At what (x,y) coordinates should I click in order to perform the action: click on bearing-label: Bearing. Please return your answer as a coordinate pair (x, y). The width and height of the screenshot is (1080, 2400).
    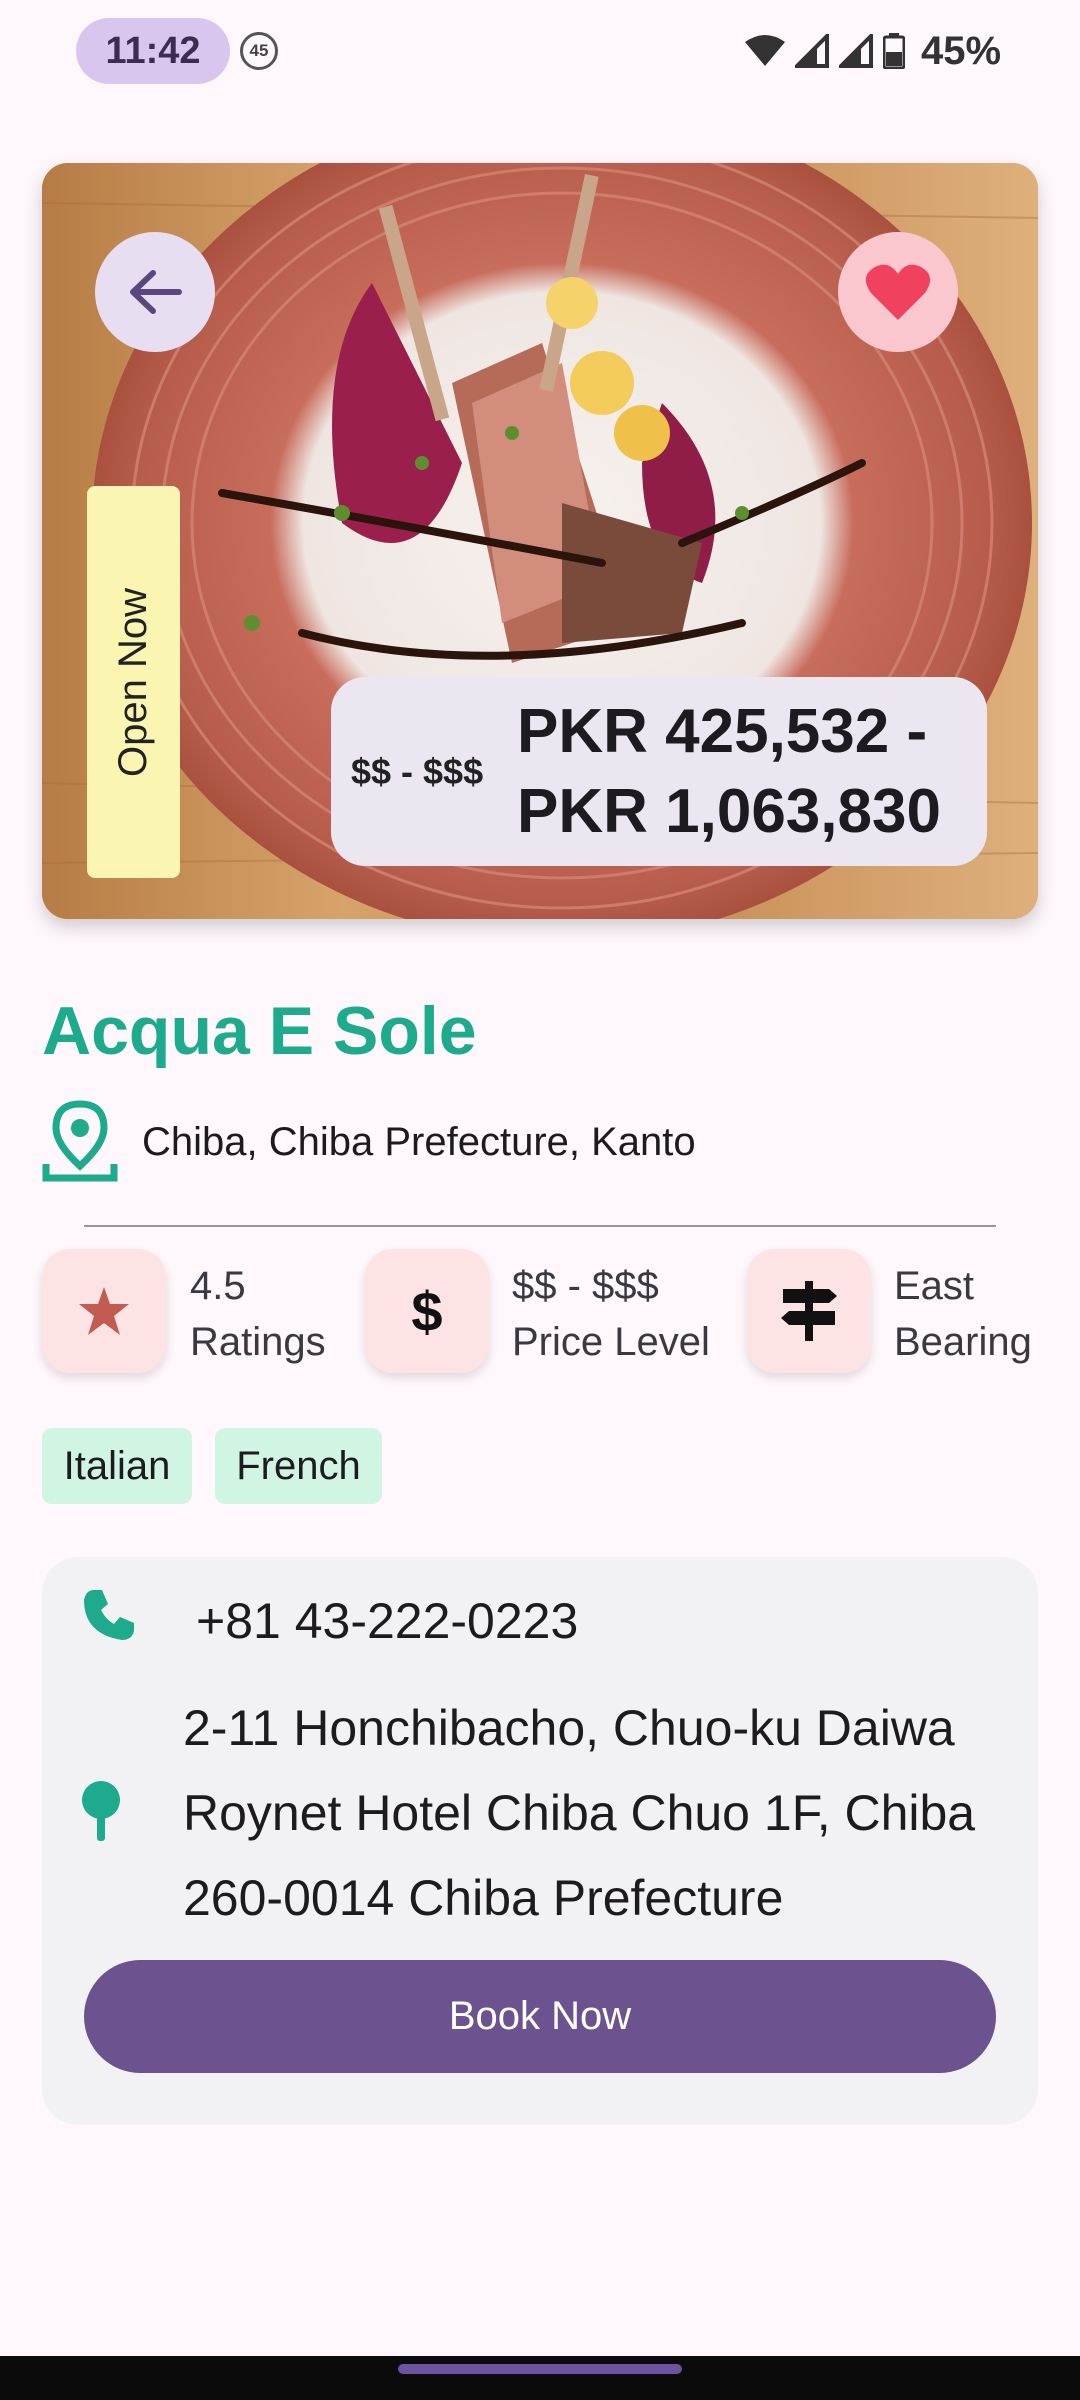
    Looking at the image, I should click on (963, 1342).